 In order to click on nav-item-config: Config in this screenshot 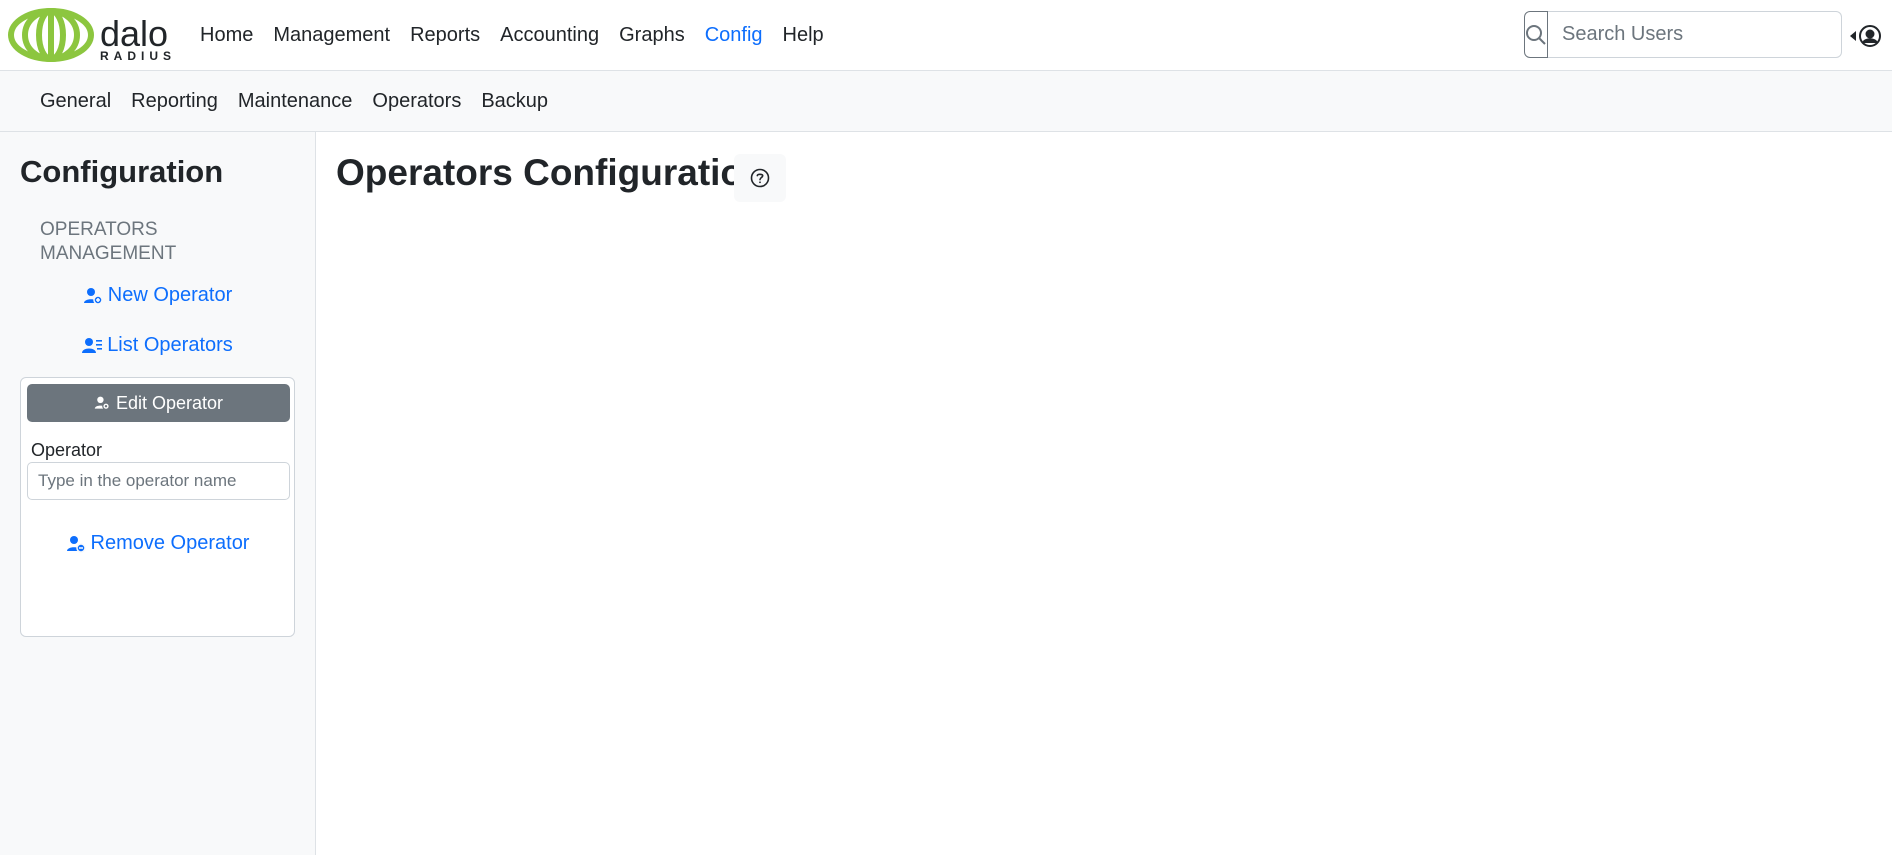, I will do `click(734, 35)`.